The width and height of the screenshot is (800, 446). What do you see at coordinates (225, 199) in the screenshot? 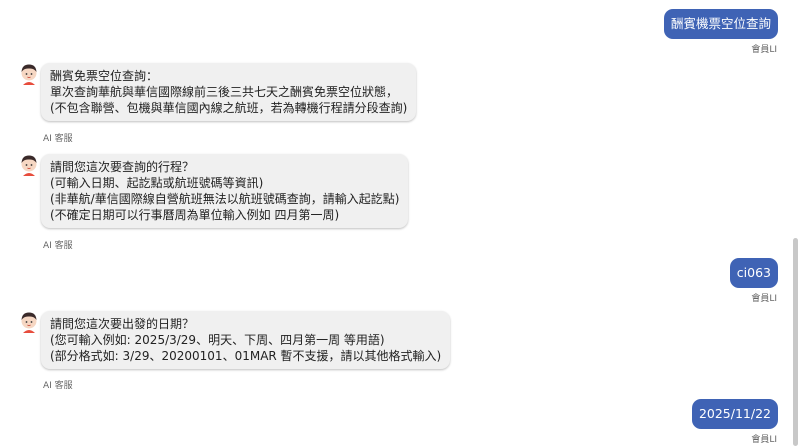
I see `message-line: (非華航/華信國際線自營航班無法以航班號碼查詢，請輸入起訖點)` at bounding box center [225, 199].